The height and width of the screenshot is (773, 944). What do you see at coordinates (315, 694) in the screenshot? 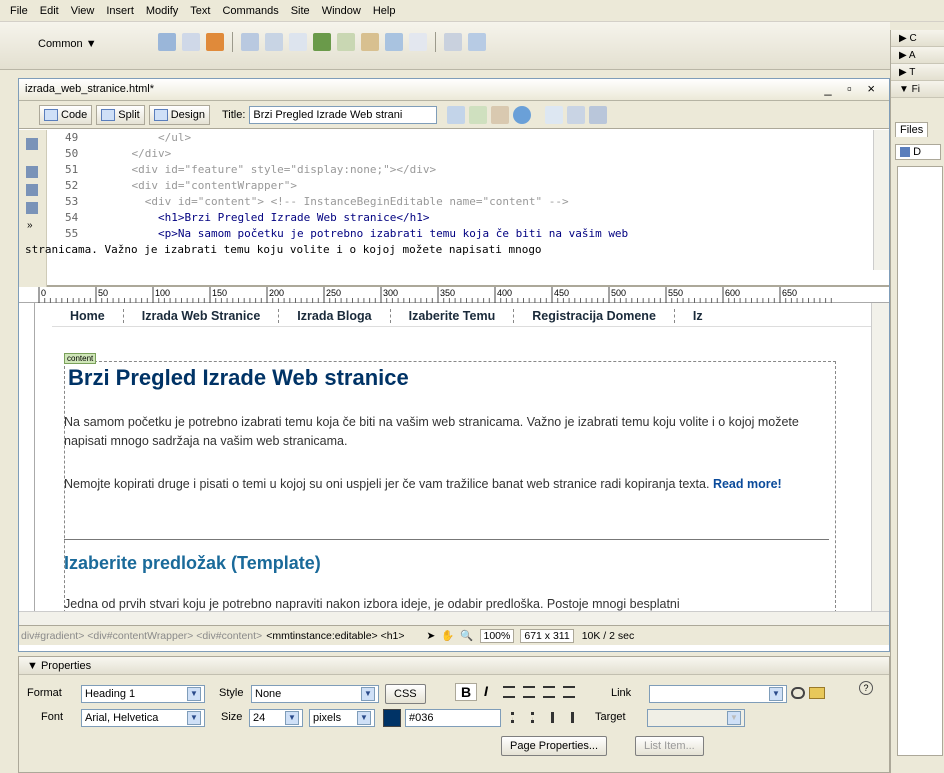
I see `style-select: None ▼` at bounding box center [315, 694].